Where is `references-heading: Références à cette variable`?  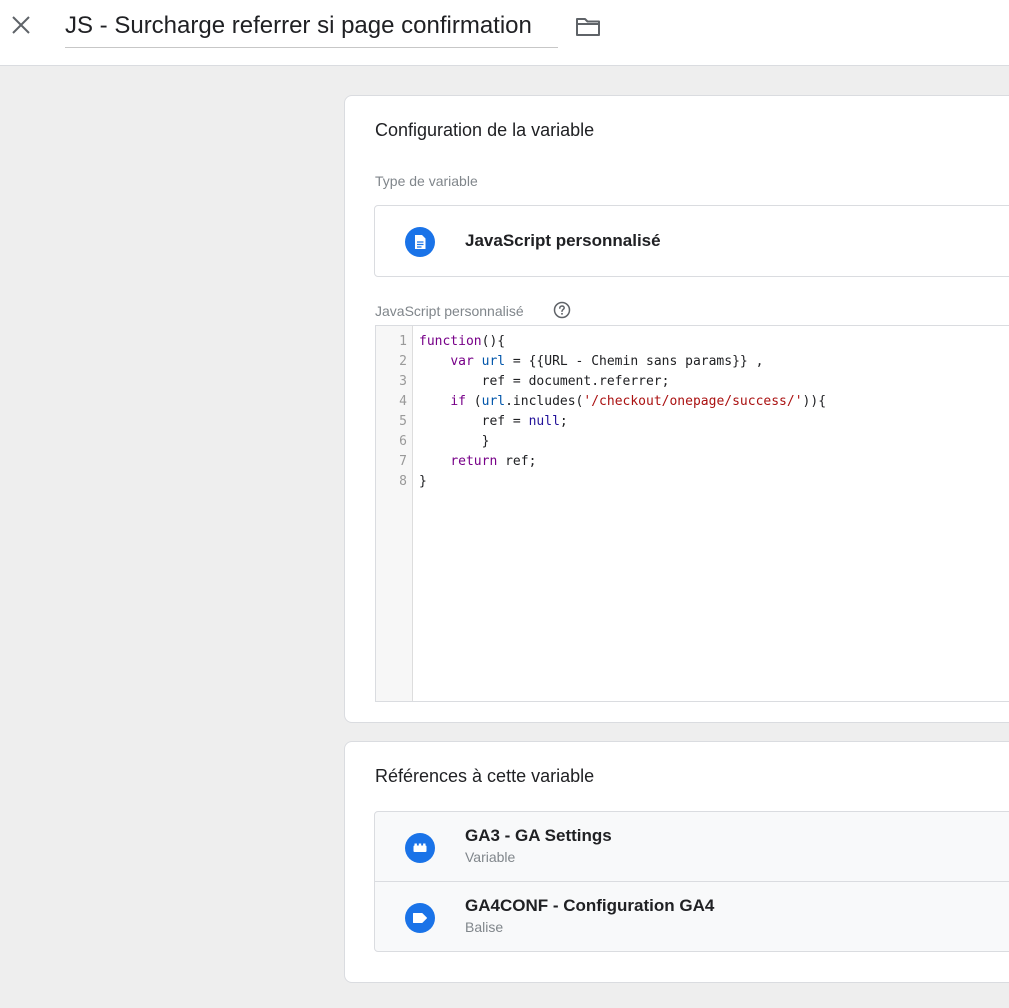 references-heading: Références à cette variable is located at coordinates (485, 776).